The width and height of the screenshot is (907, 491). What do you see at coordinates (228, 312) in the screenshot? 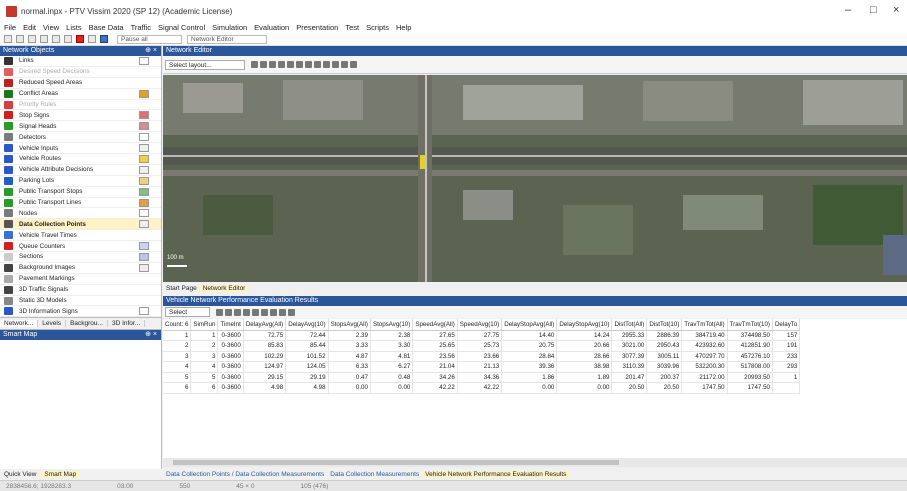
I see `sort-asc-icon` at bounding box center [228, 312].